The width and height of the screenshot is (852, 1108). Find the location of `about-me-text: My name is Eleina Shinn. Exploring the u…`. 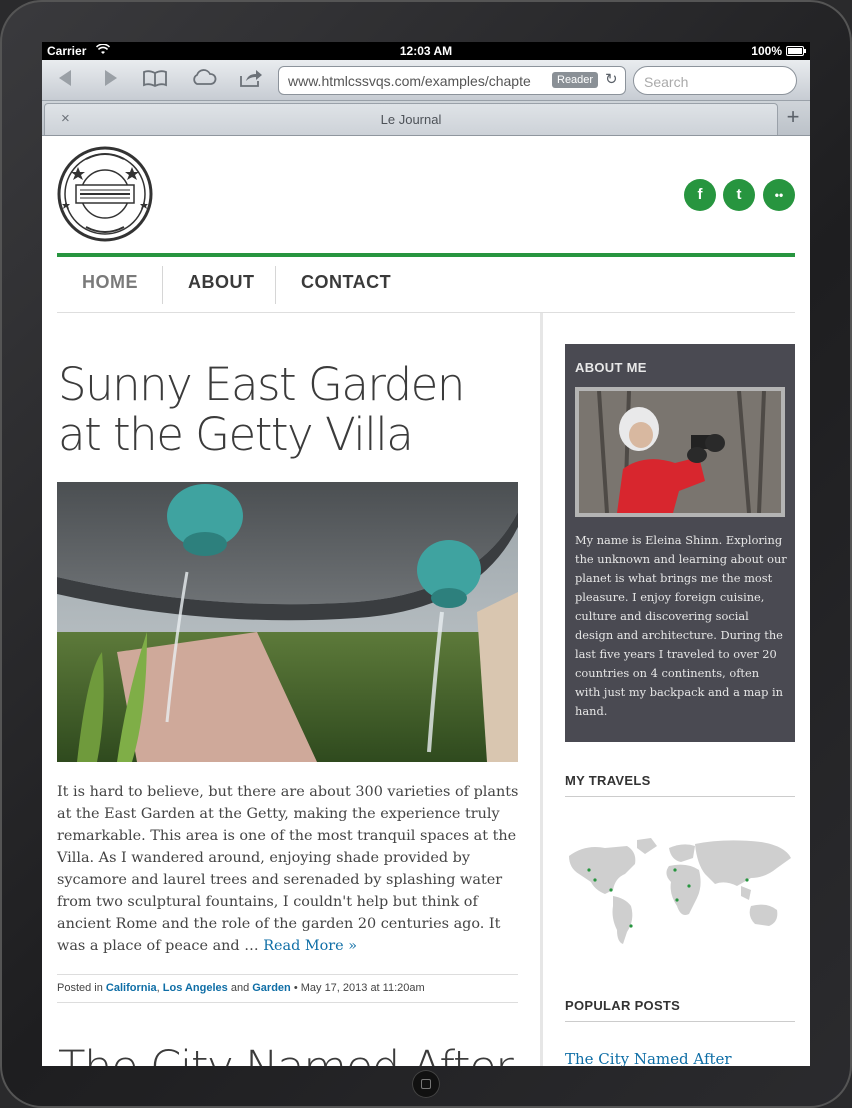

about-me-text: My name is Eleina Shinn. Exploring the u… is located at coordinates (681, 625).